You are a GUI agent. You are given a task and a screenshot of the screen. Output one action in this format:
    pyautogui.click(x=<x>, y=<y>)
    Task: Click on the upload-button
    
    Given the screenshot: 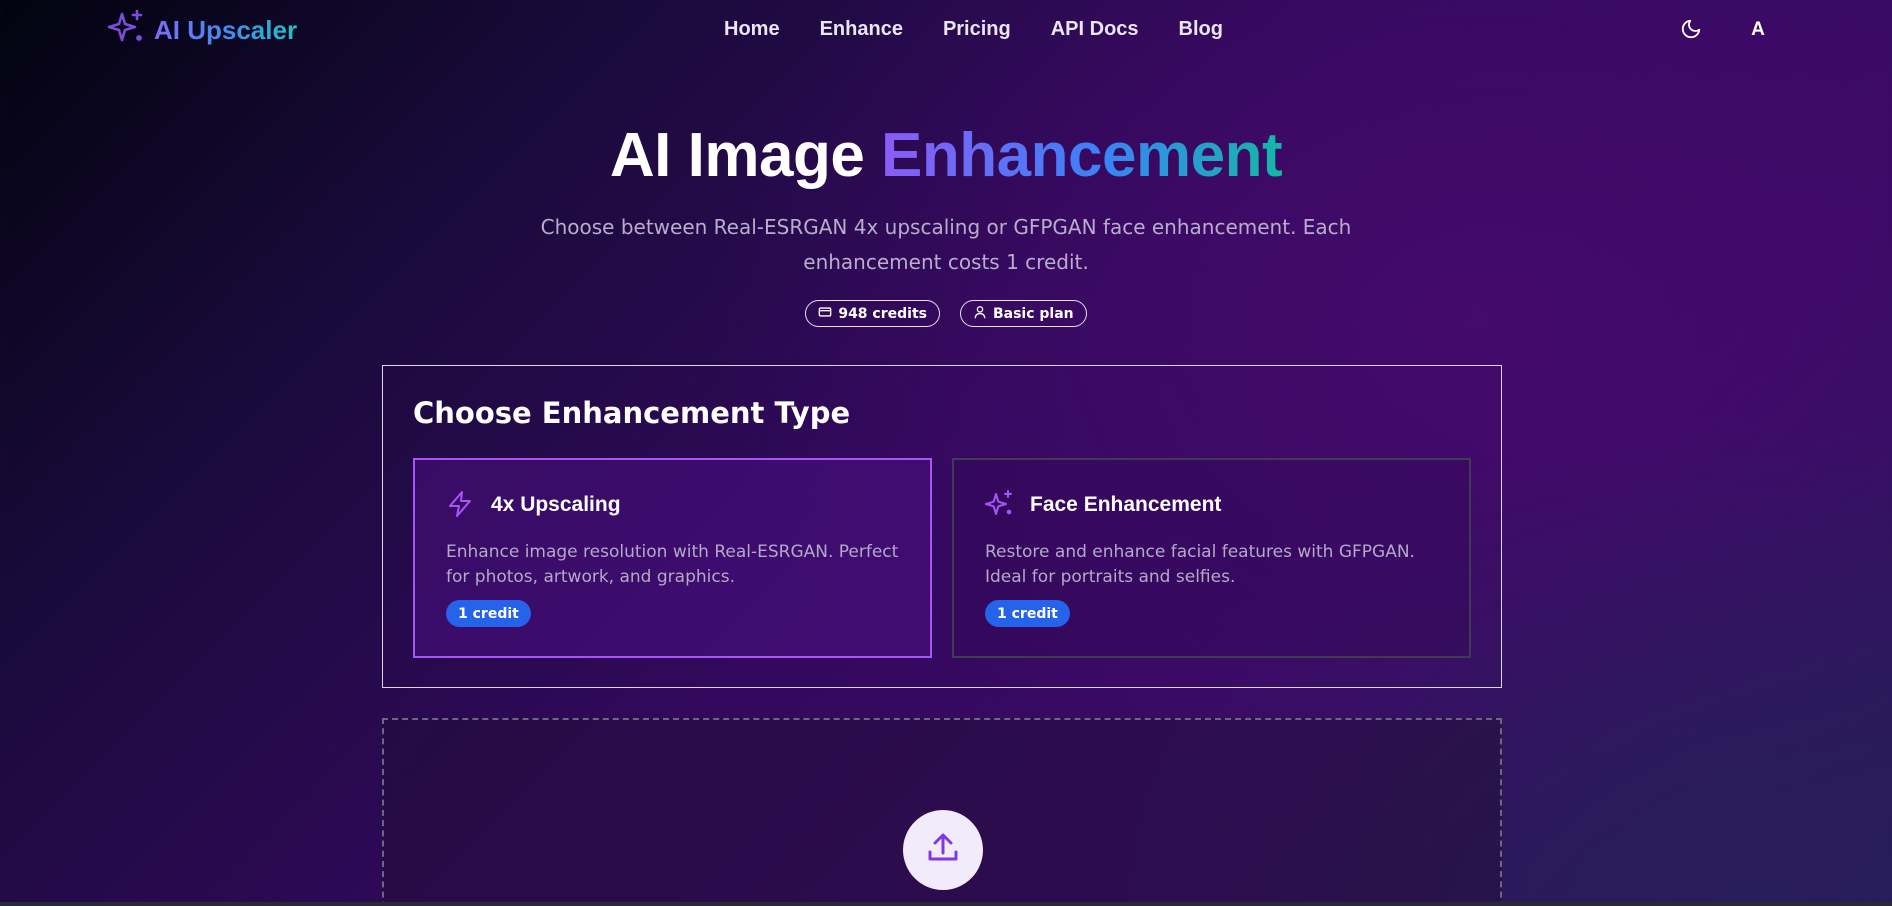 What is the action you would take?
    pyautogui.click(x=943, y=850)
    